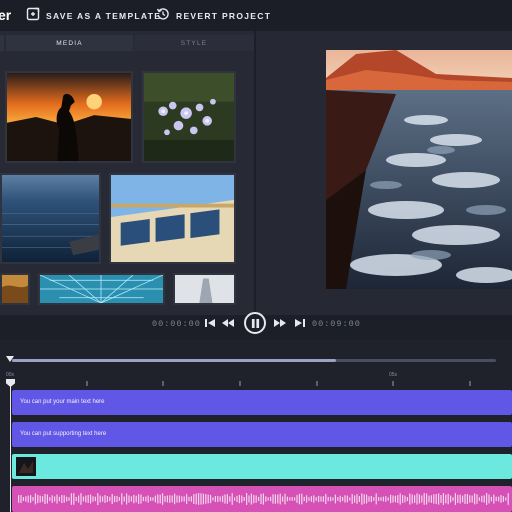 This screenshot has width=512, height=512. Describe the element at coordinates (93, 16) in the screenshot. I see `save-as-template-button: SAVE AS A TEMPLATE` at that location.